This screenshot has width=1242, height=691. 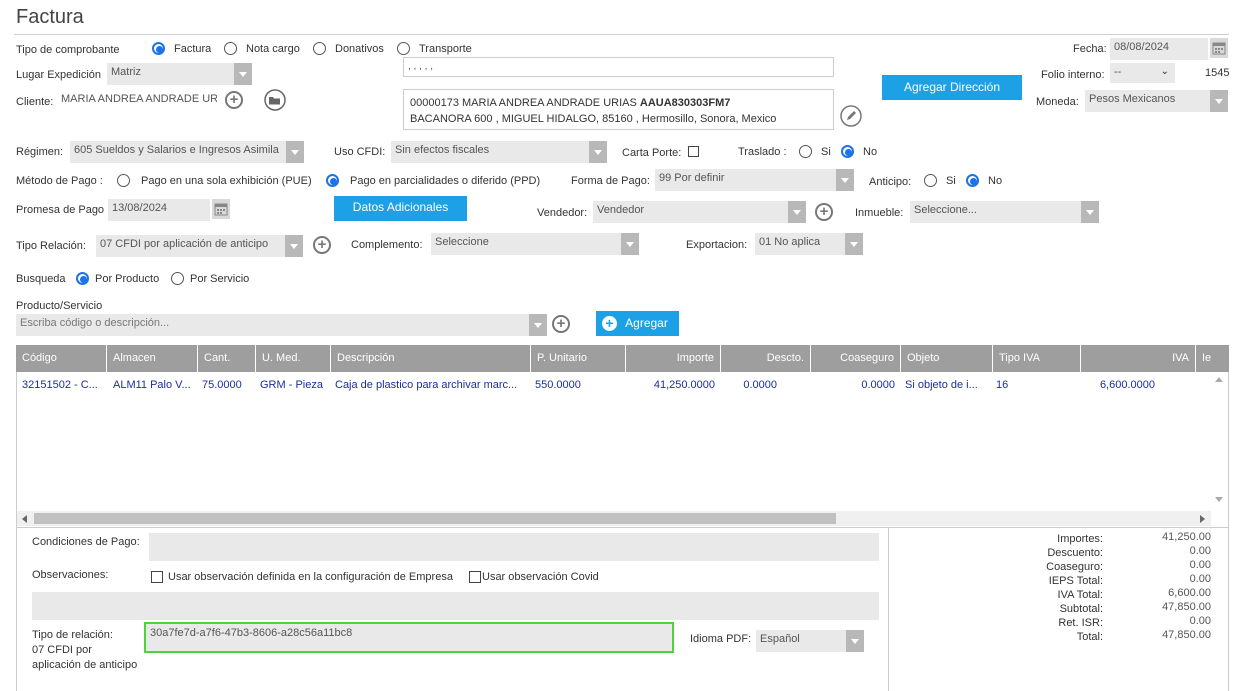 What do you see at coordinates (646, 323) in the screenshot?
I see `agregar-label: Agregar` at bounding box center [646, 323].